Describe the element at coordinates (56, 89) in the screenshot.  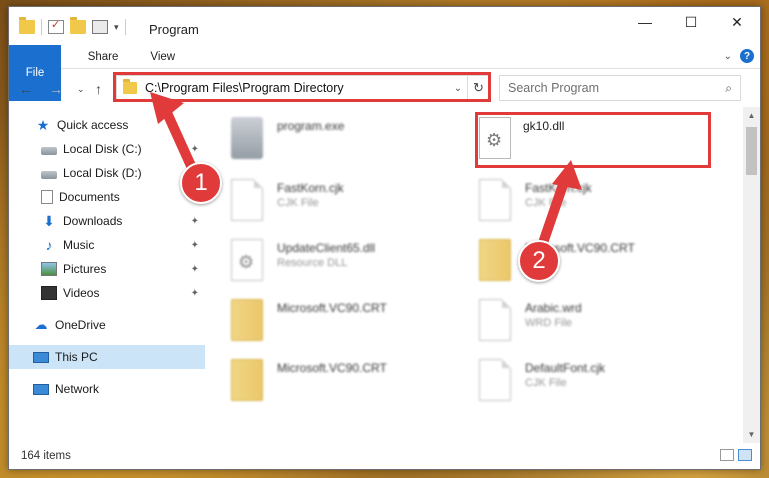
I see `forward-arrow-icon: →` at that location.